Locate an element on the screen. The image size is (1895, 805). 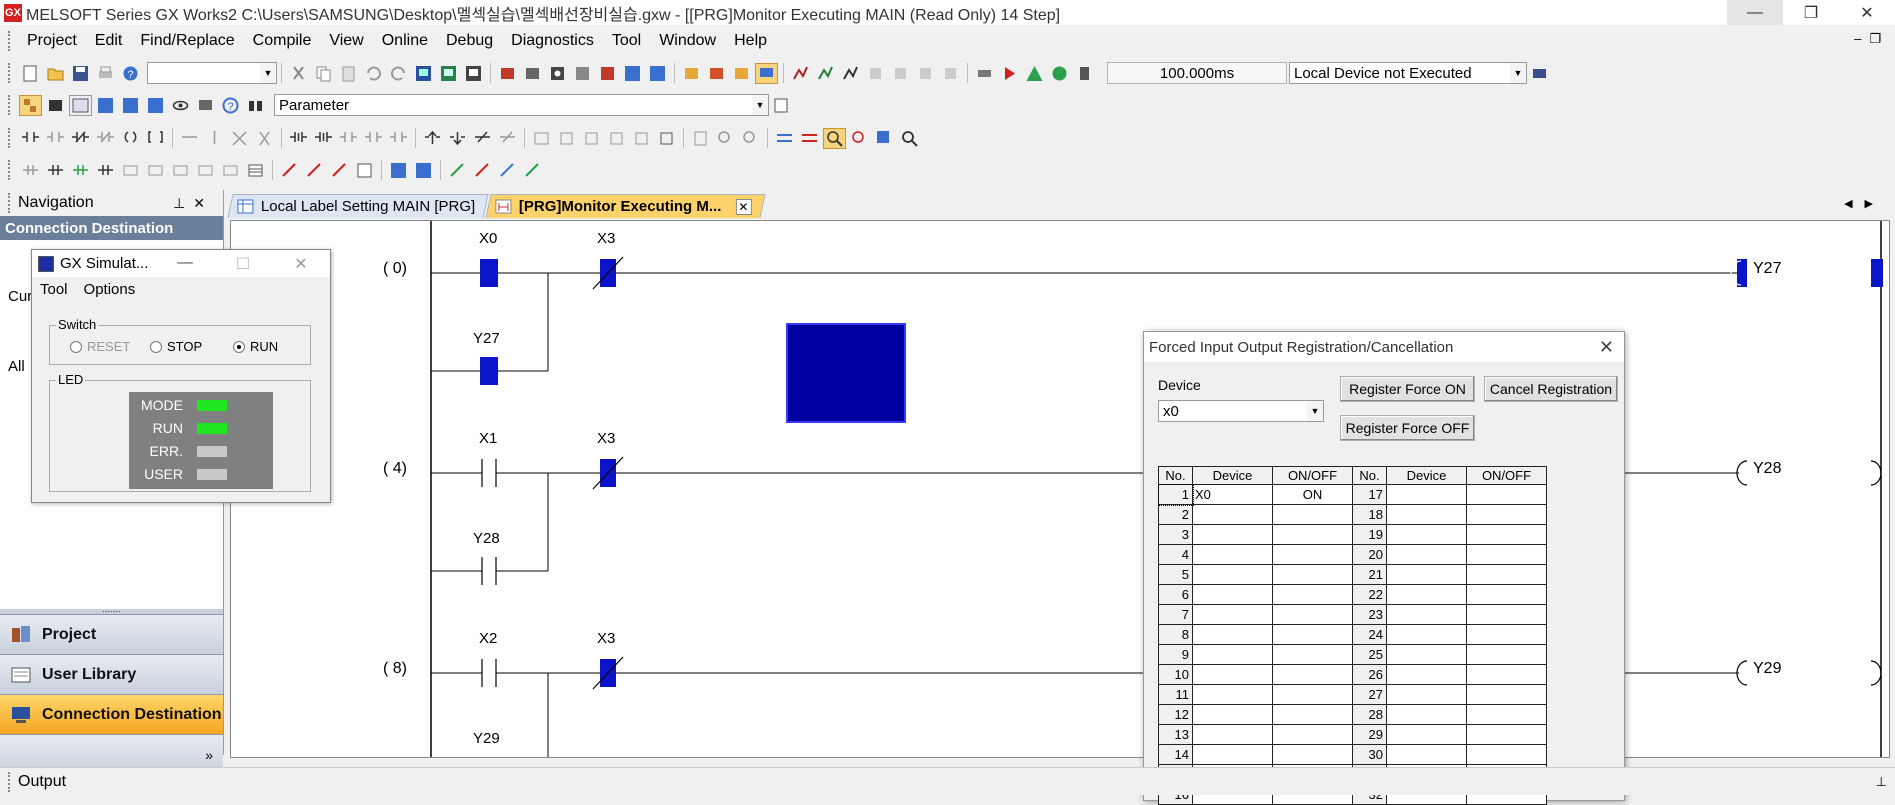
check-d-icon is located at coordinates (532, 170).